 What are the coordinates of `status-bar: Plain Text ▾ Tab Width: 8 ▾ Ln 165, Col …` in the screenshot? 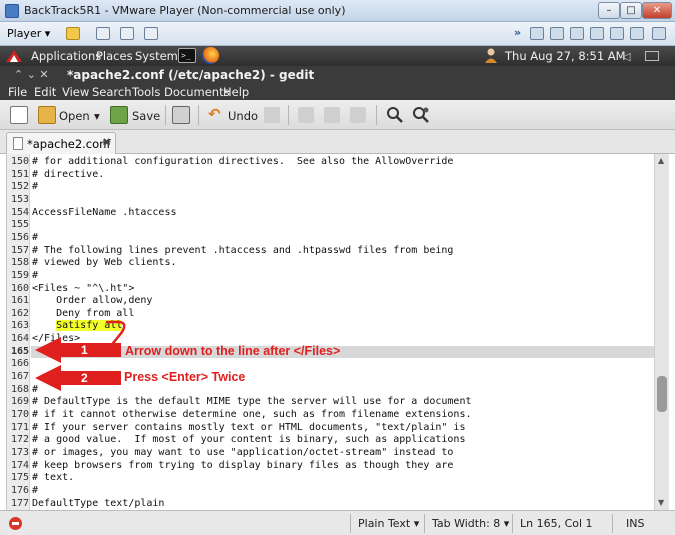 It's located at (337, 522).